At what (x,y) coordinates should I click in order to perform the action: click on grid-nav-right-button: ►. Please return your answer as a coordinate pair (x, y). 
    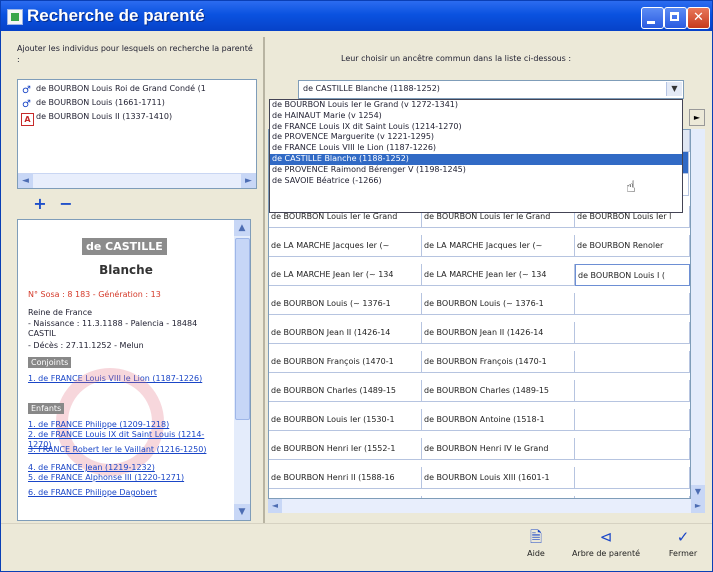
    Looking at the image, I should click on (697, 117).